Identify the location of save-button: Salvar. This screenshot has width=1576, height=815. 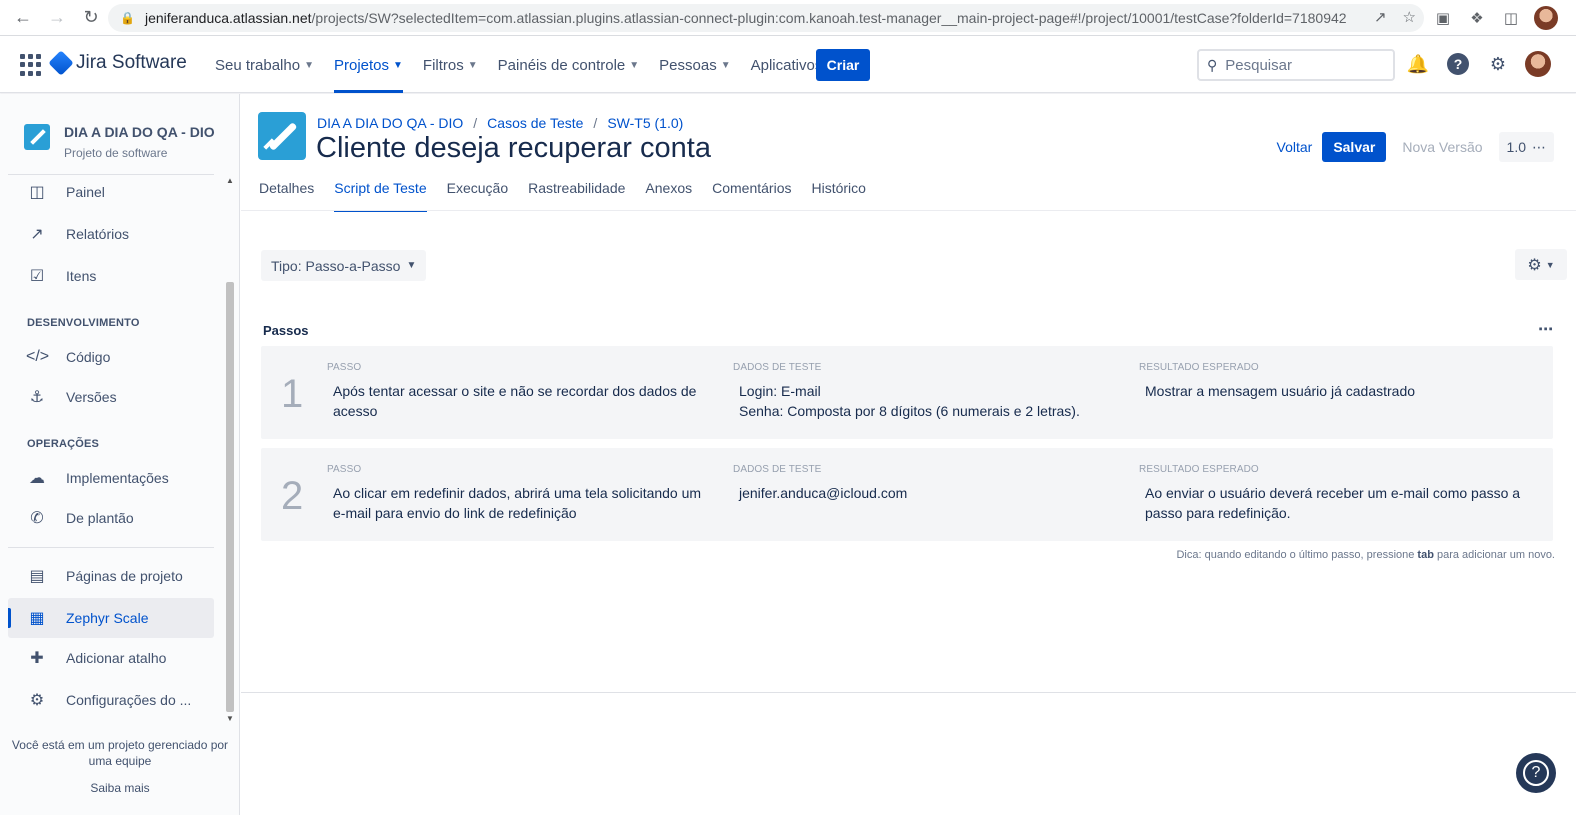
(1354, 147).